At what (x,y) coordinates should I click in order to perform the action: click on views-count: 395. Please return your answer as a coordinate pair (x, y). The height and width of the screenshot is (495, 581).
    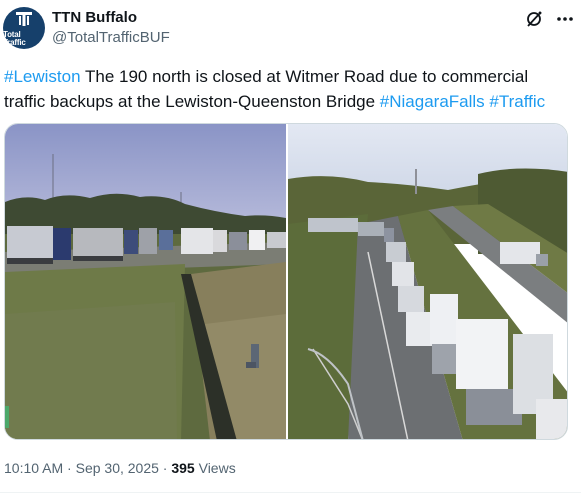
    Looking at the image, I should click on (182, 468).